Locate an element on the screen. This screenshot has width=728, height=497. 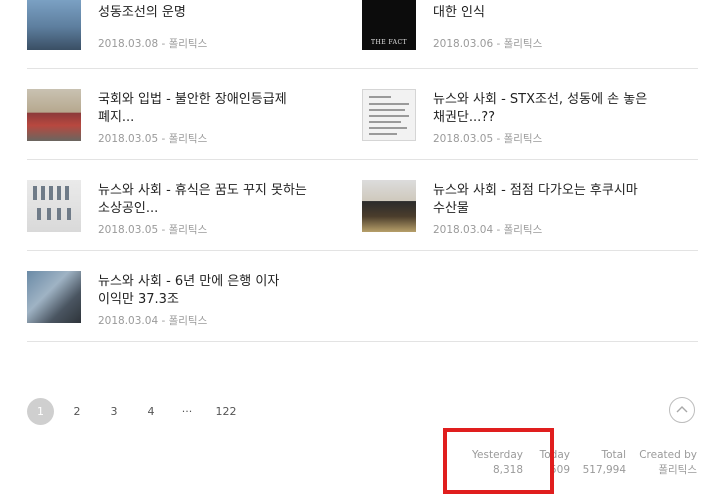
thumbnail-caption: THE FACT is located at coordinates (389, 42).